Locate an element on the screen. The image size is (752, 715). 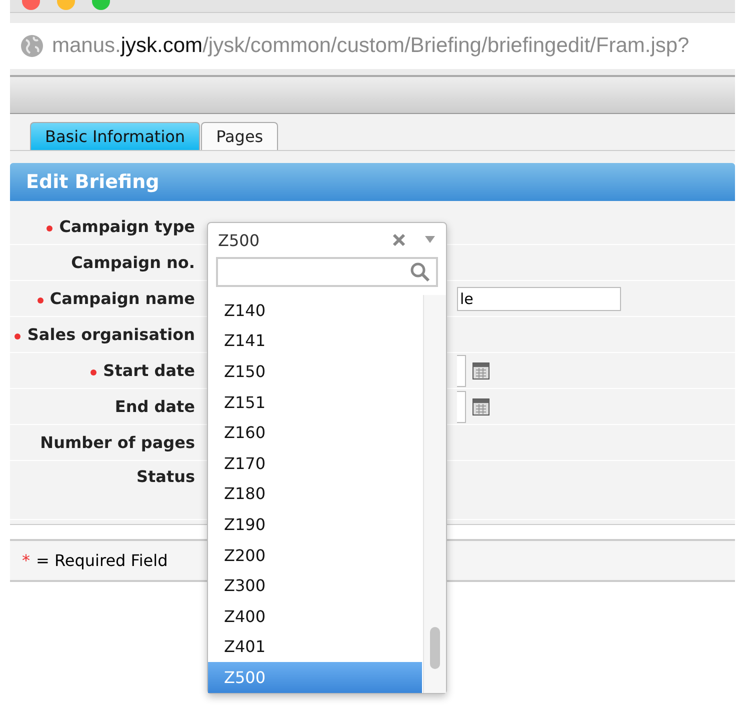
dropdown-option: Z401 is located at coordinates (315, 647).